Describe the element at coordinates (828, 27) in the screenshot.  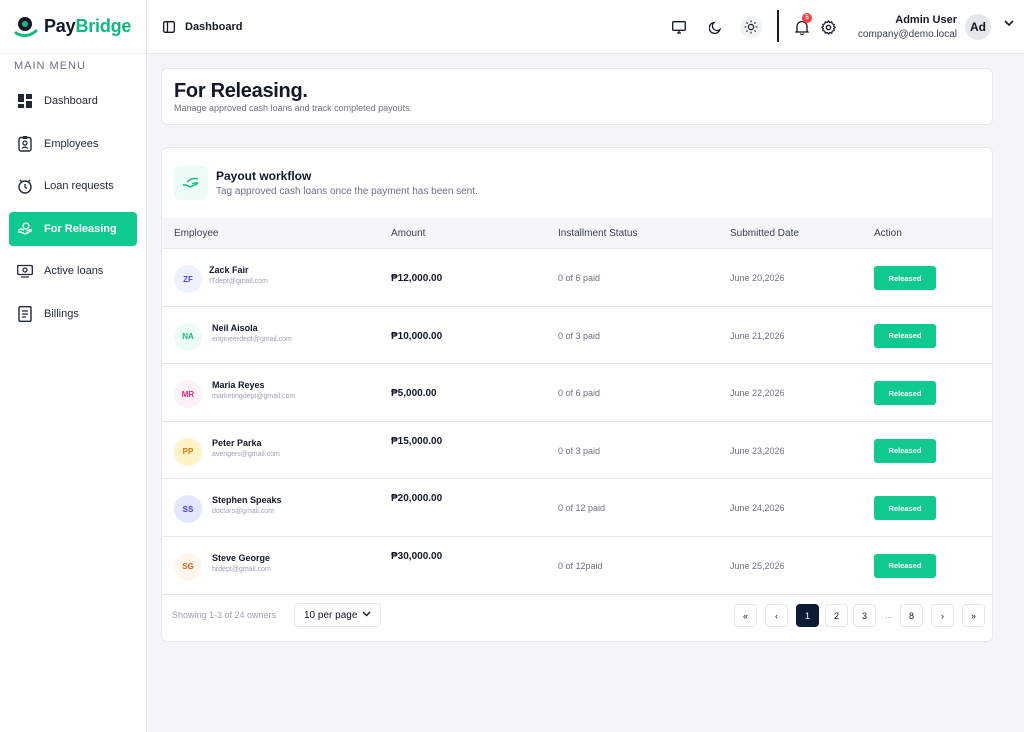
I see `gear-icon` at that location.